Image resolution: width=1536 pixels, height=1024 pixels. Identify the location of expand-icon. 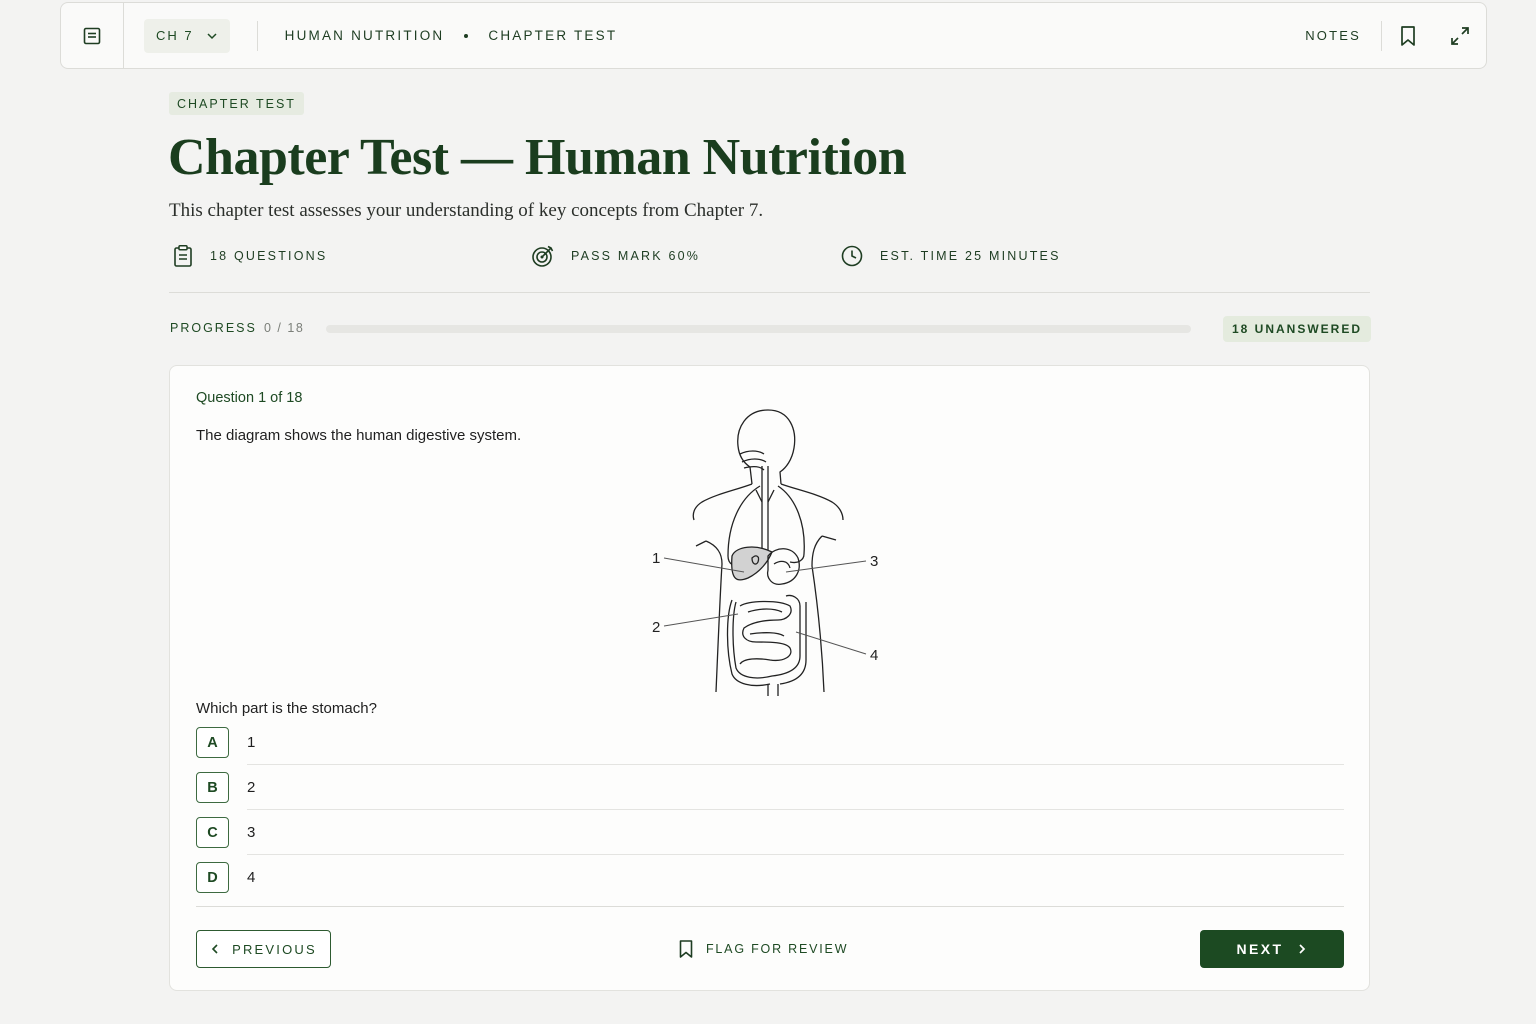
(1460, 35).